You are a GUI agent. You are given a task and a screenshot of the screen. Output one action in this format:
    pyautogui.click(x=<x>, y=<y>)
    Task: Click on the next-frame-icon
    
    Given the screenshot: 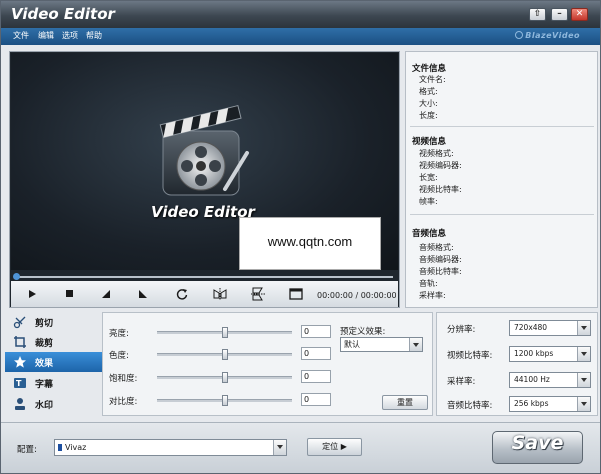 What is the action you would take?
    pyautogui.click(x=143, y=294)
    